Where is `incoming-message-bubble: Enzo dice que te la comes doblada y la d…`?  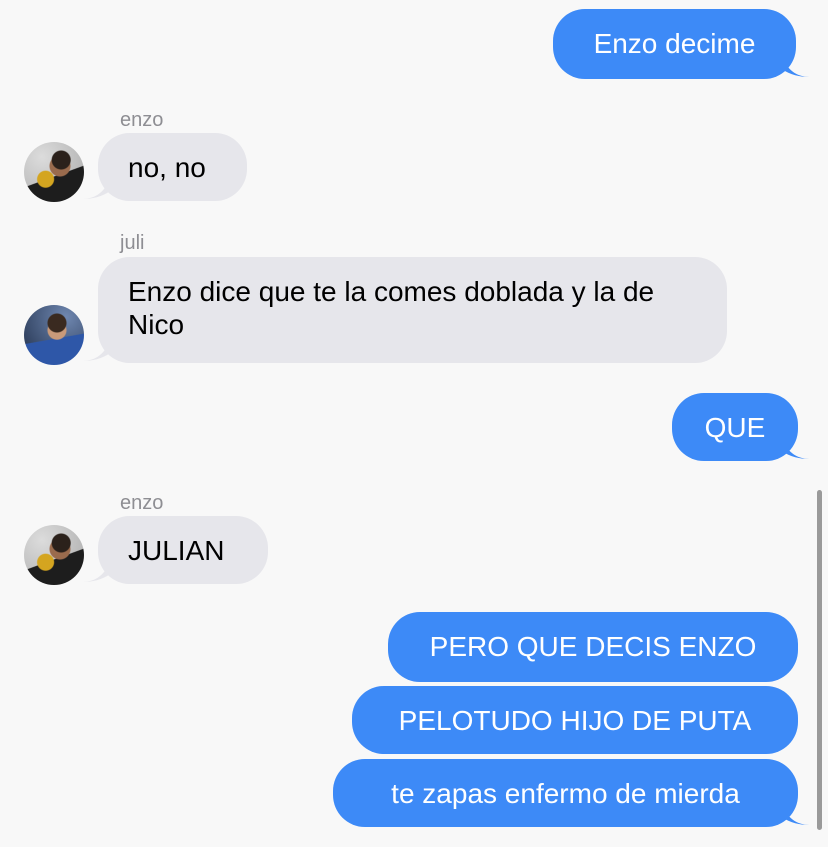 incoming-message-bubble: Enzo dice que te la comes doblada y la d… is located at coordinates (412, 310).